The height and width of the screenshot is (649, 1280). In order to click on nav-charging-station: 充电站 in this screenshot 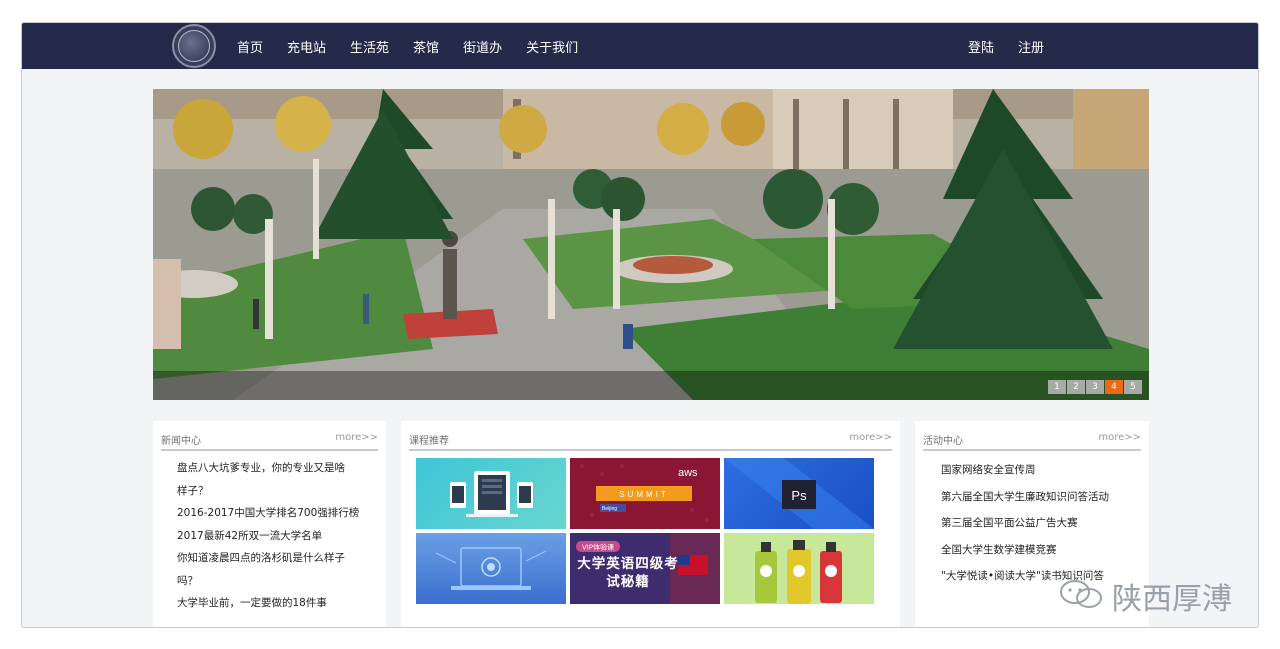, I will do `click(306, 46)`.